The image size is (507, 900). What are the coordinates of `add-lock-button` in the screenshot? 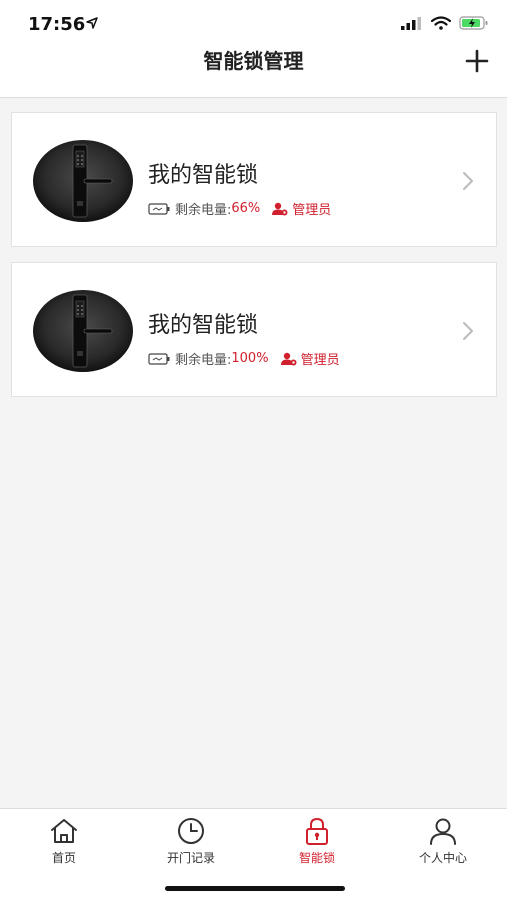 It's located at (477, 61).